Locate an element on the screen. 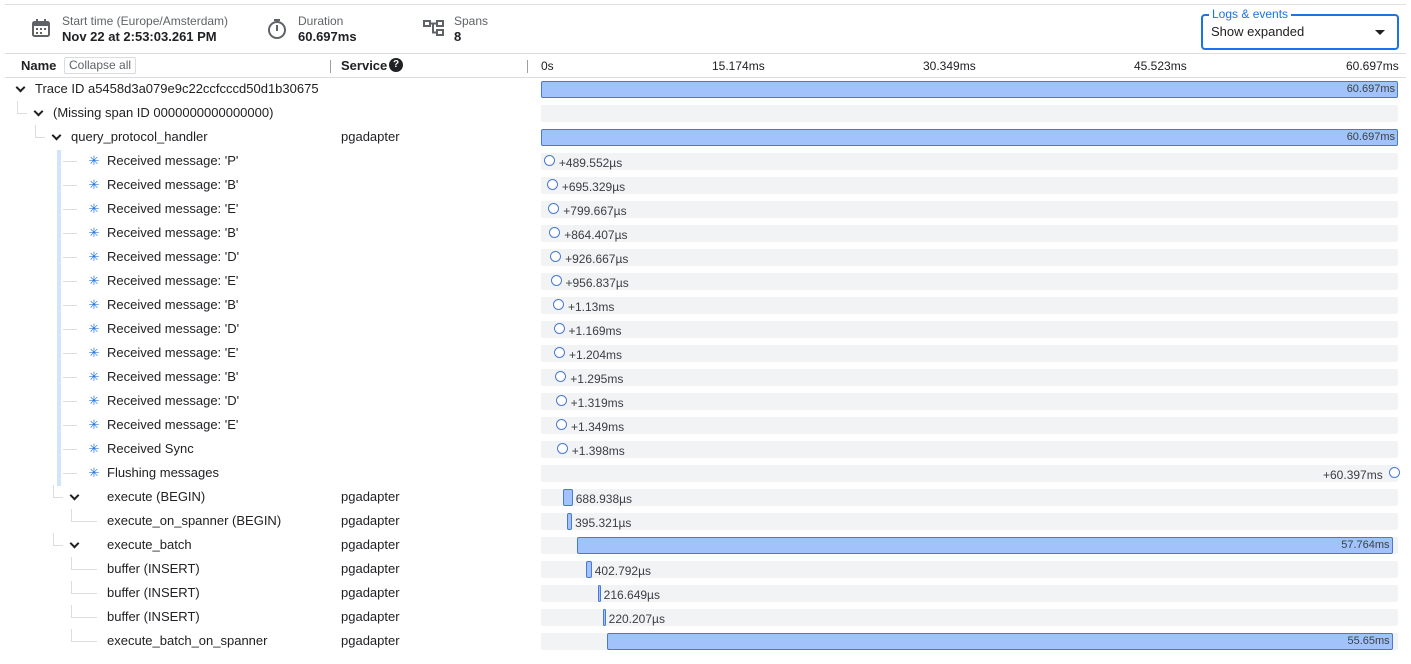  event-row: ✳ Received message: 'D' +1.169ms is located at coordinates (705, 329).